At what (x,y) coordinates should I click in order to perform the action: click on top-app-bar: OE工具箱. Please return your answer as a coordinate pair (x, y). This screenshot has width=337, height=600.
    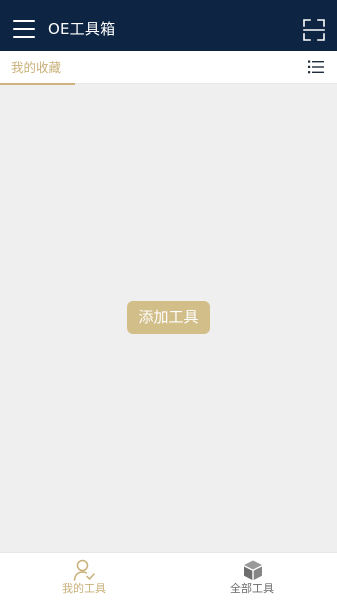
    Looking at the image, I should click on (168, 25).